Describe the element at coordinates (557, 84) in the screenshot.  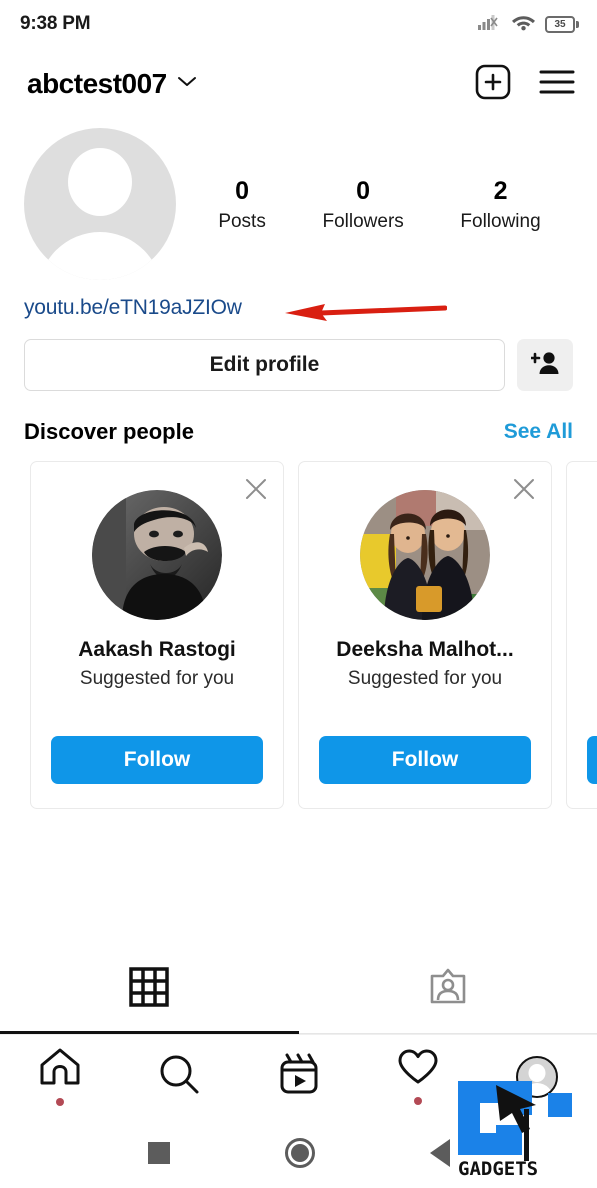
I see `hamburger-menu-icon` at that location.